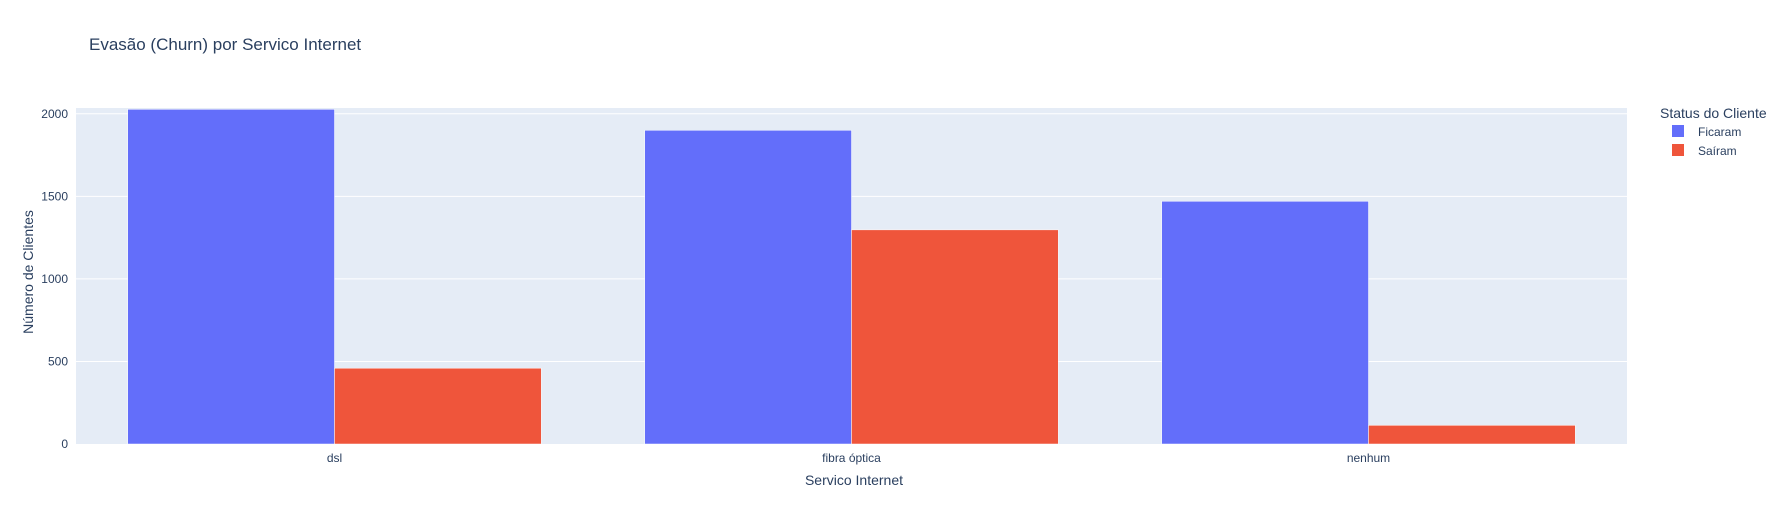 The width and height of the screenshot is (1781, 530). I want to click on x-tick-label: dsl, so click(334, 458).